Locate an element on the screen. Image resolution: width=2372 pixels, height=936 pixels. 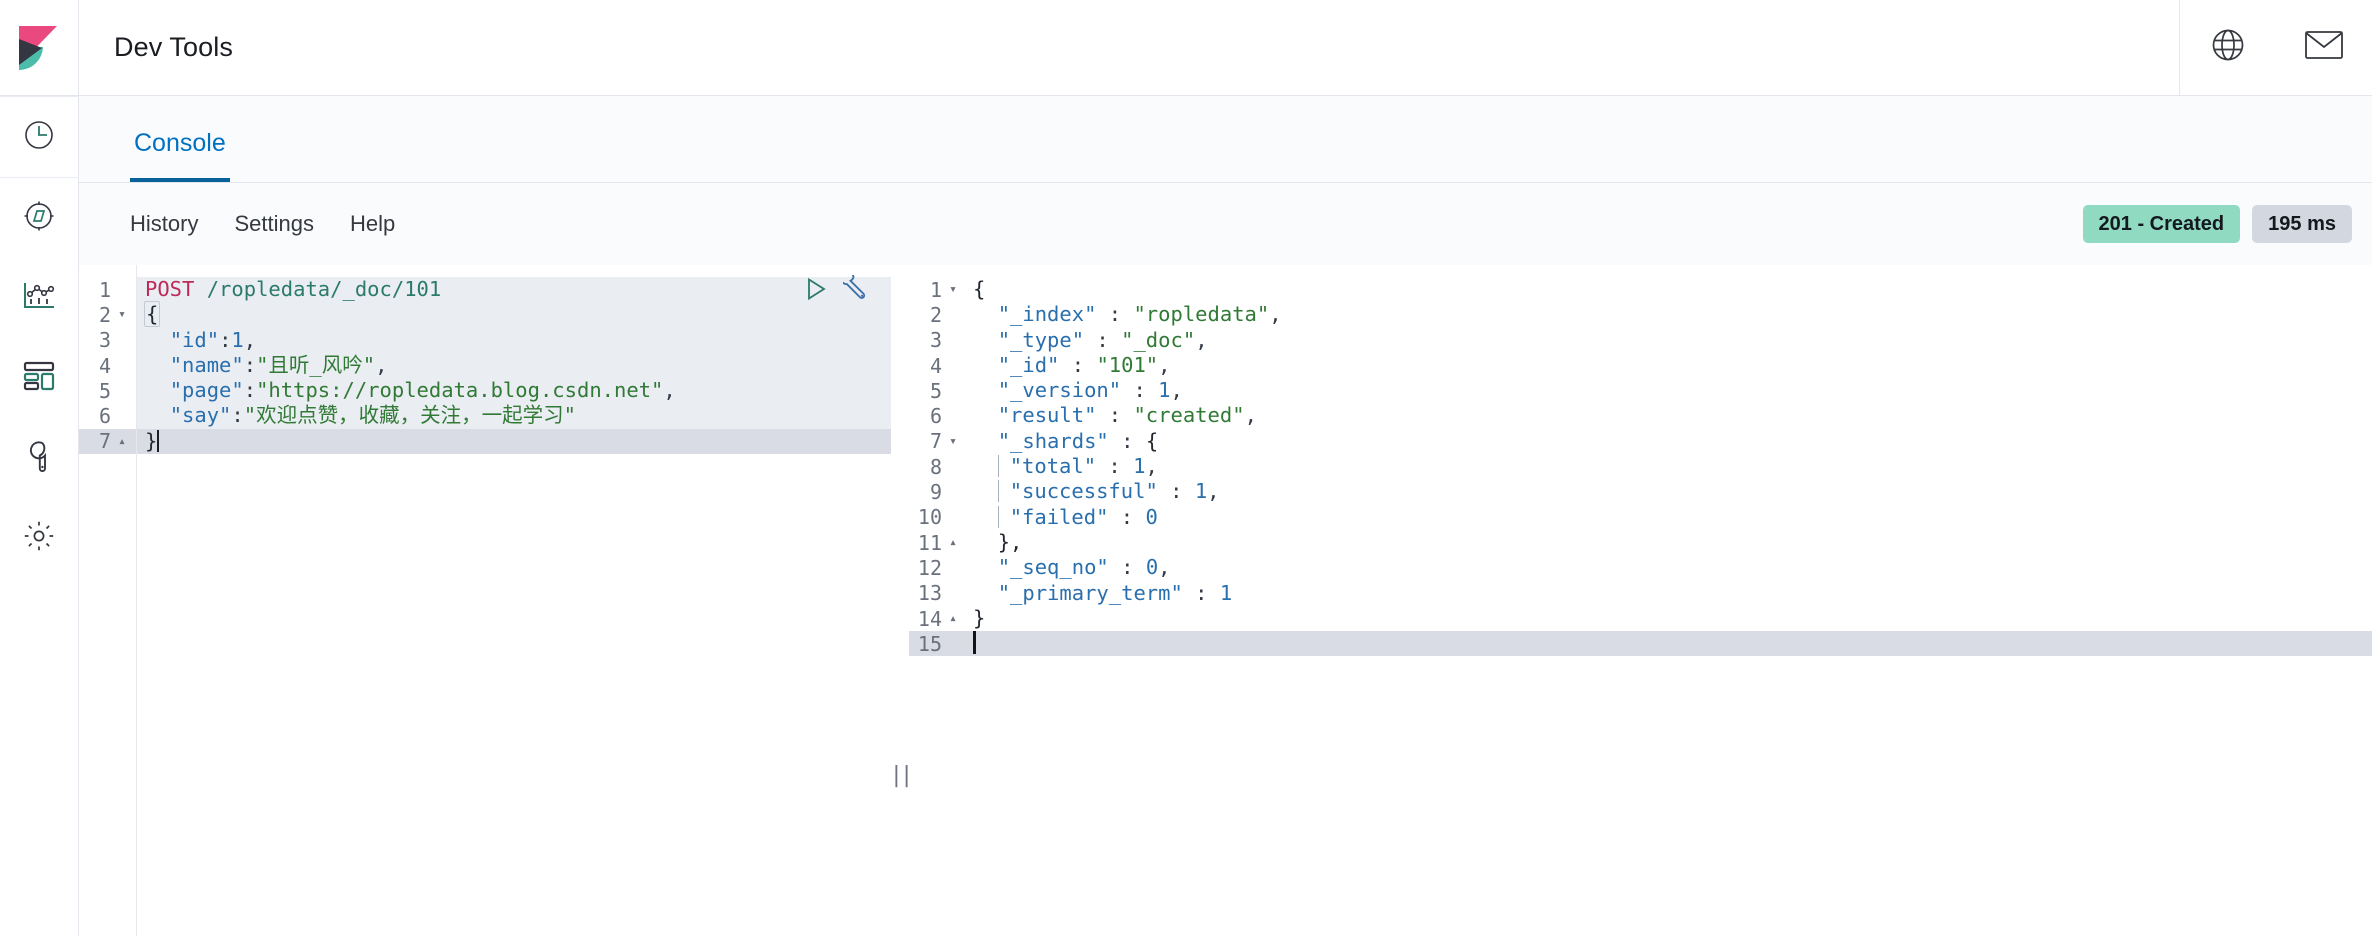
json-key: "page" is located at coordinates (206, 390).